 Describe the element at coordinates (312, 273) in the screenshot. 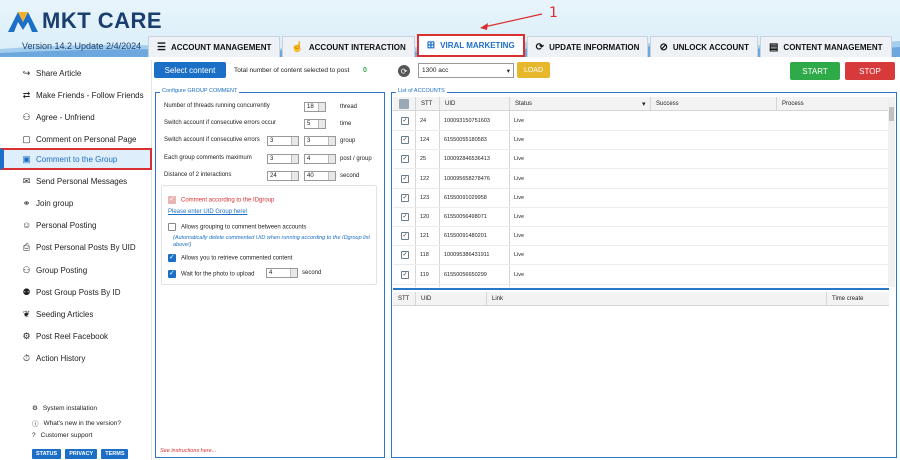

I see `wait-photo-unit: second` at that location.